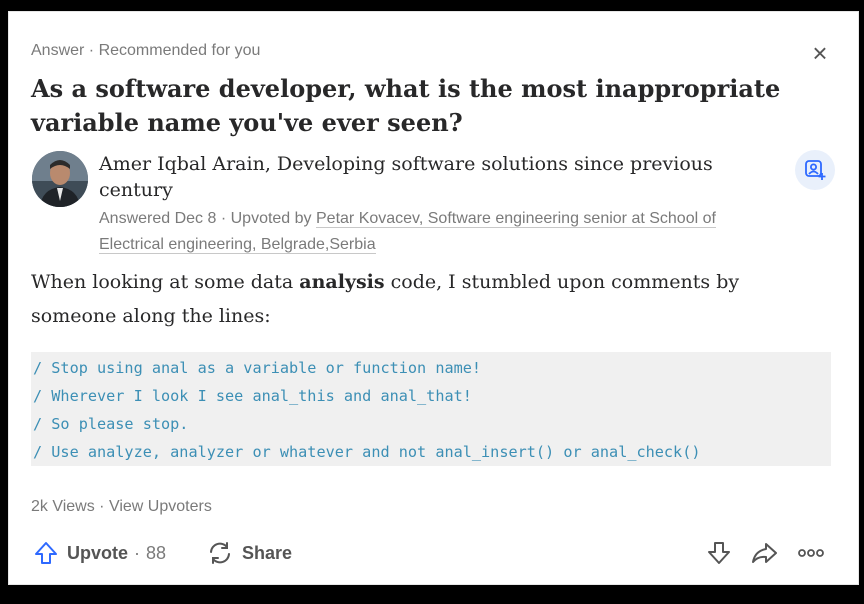 The width and height of the screenshot is (864, 604). Describe the element at coordinates (207, 218) in the screenshot. I see `answered-date: Answered Dec 8 · Upvoted by` at that location.